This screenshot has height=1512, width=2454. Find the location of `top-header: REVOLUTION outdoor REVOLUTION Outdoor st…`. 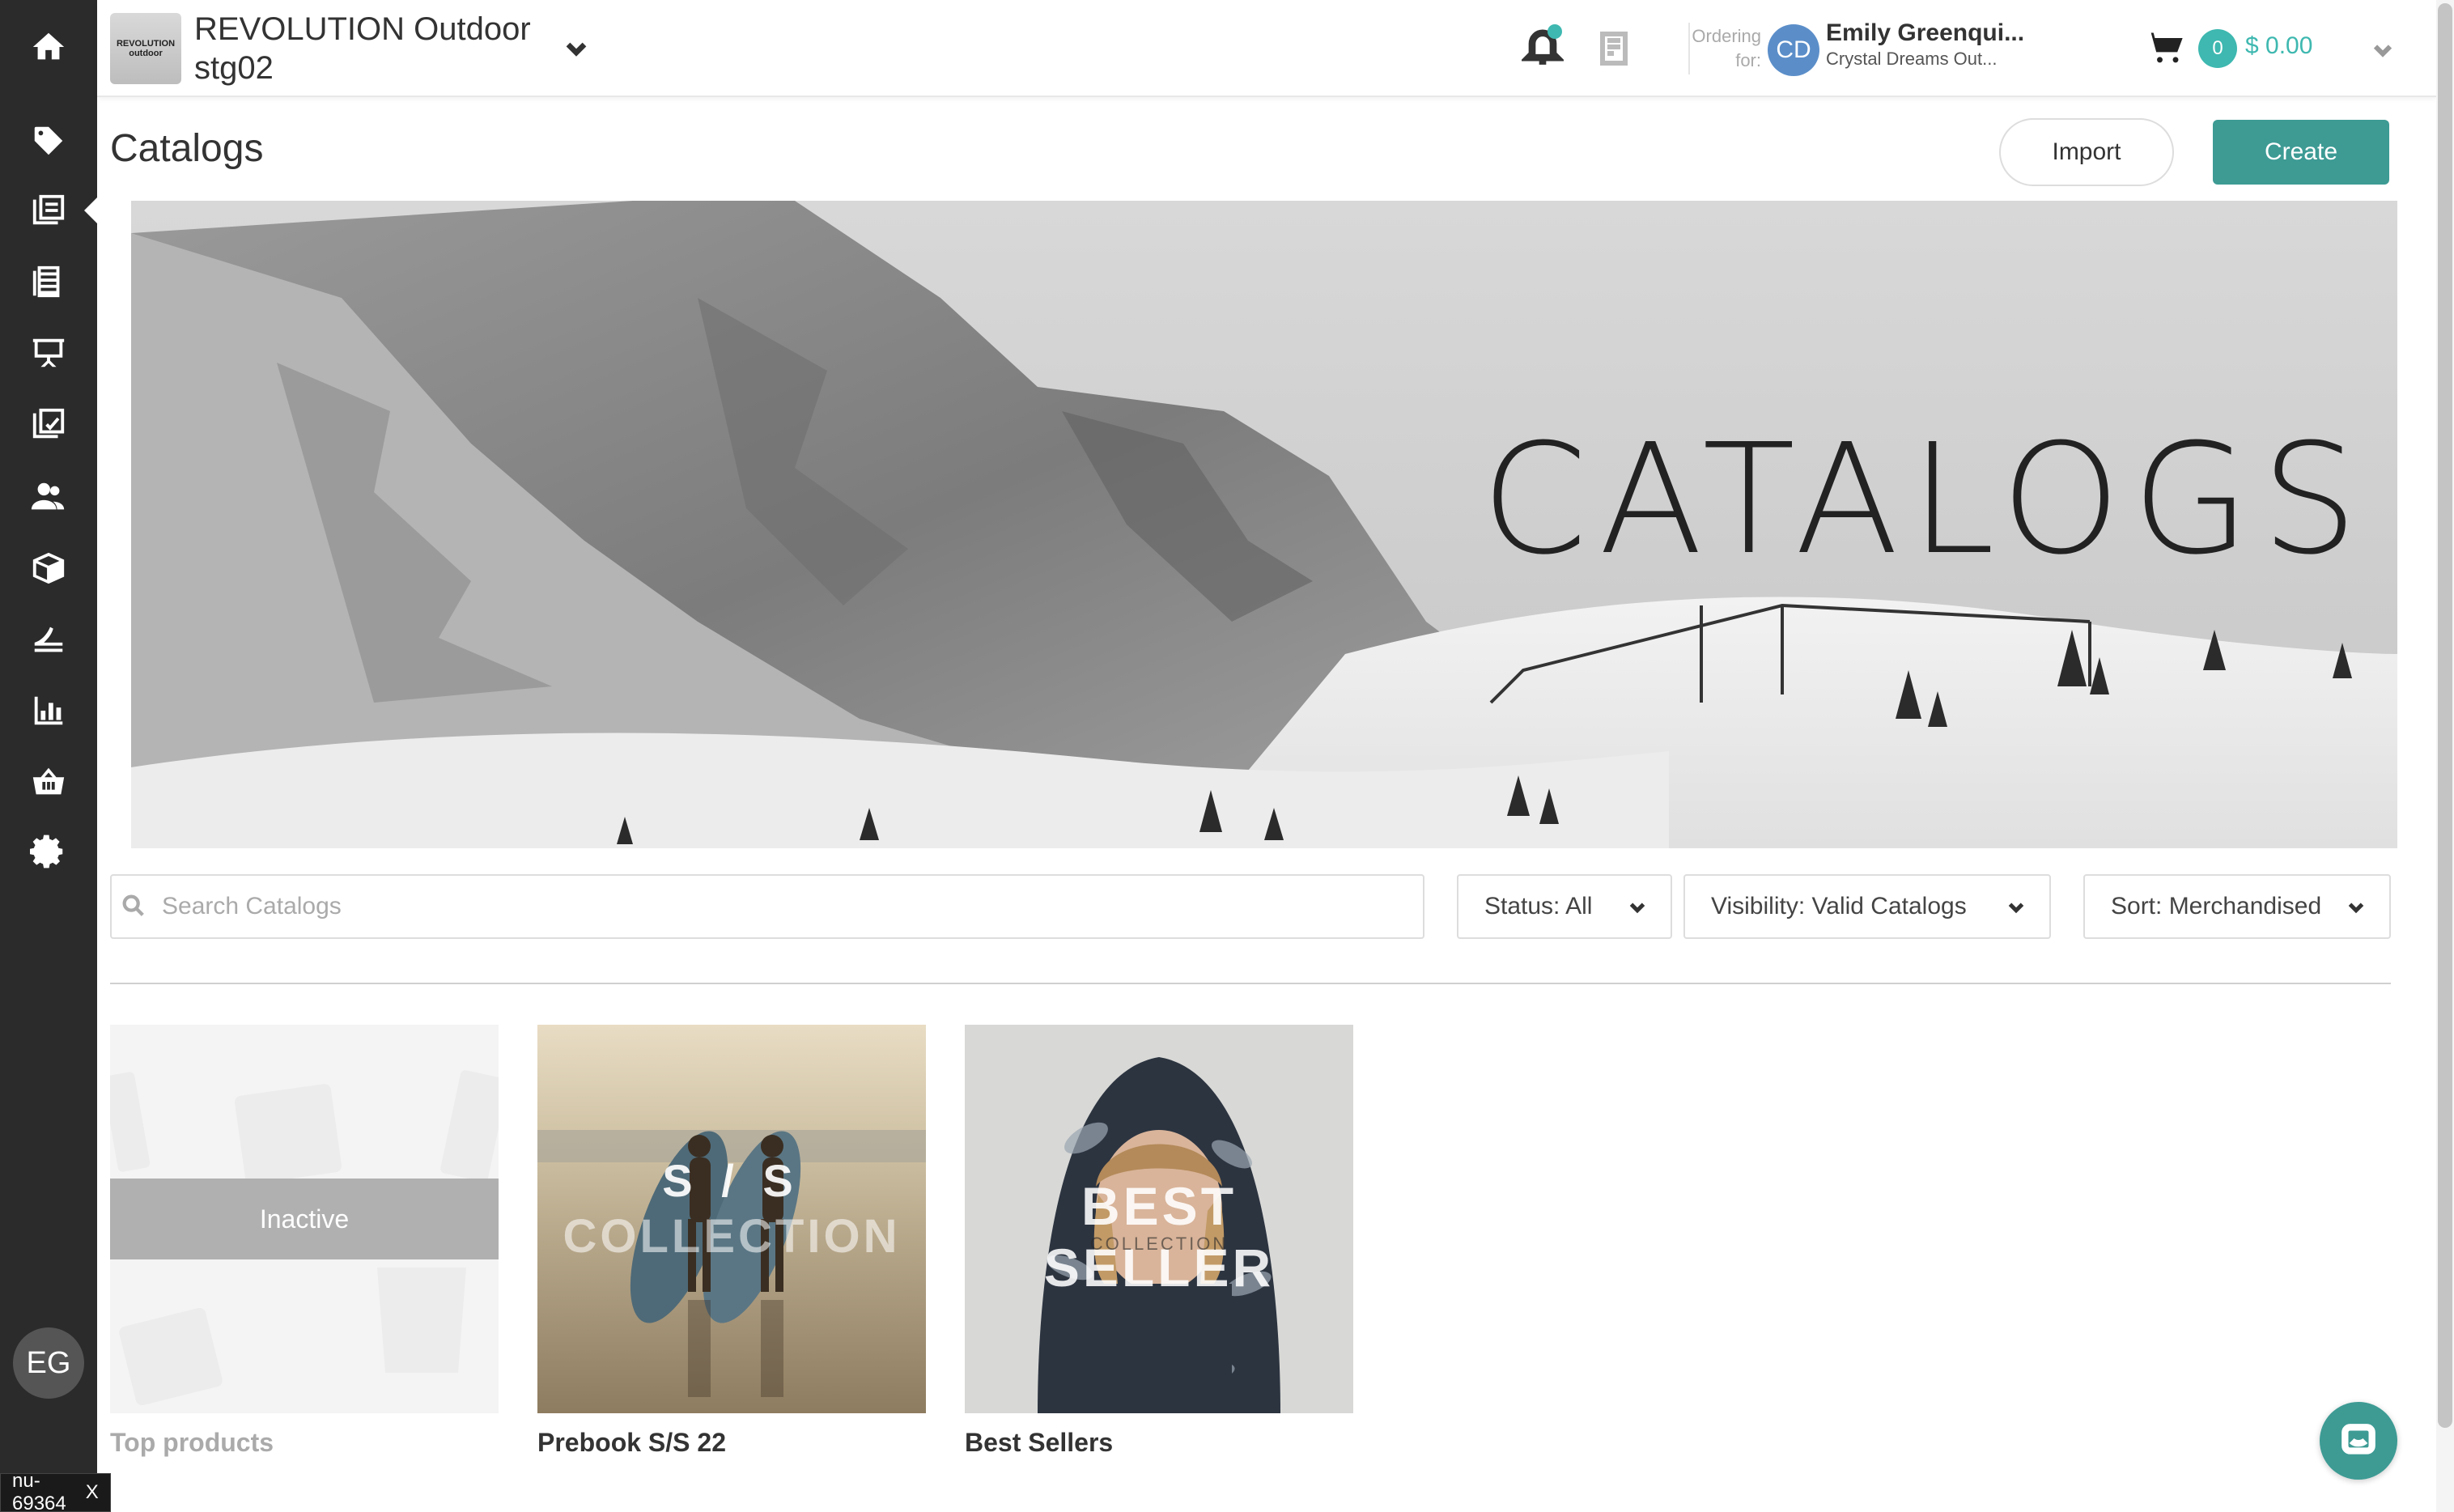

top-header: REVOLUTION outdoor REVOLUTION Outdoor st… is located at coordinates (1266, 48).